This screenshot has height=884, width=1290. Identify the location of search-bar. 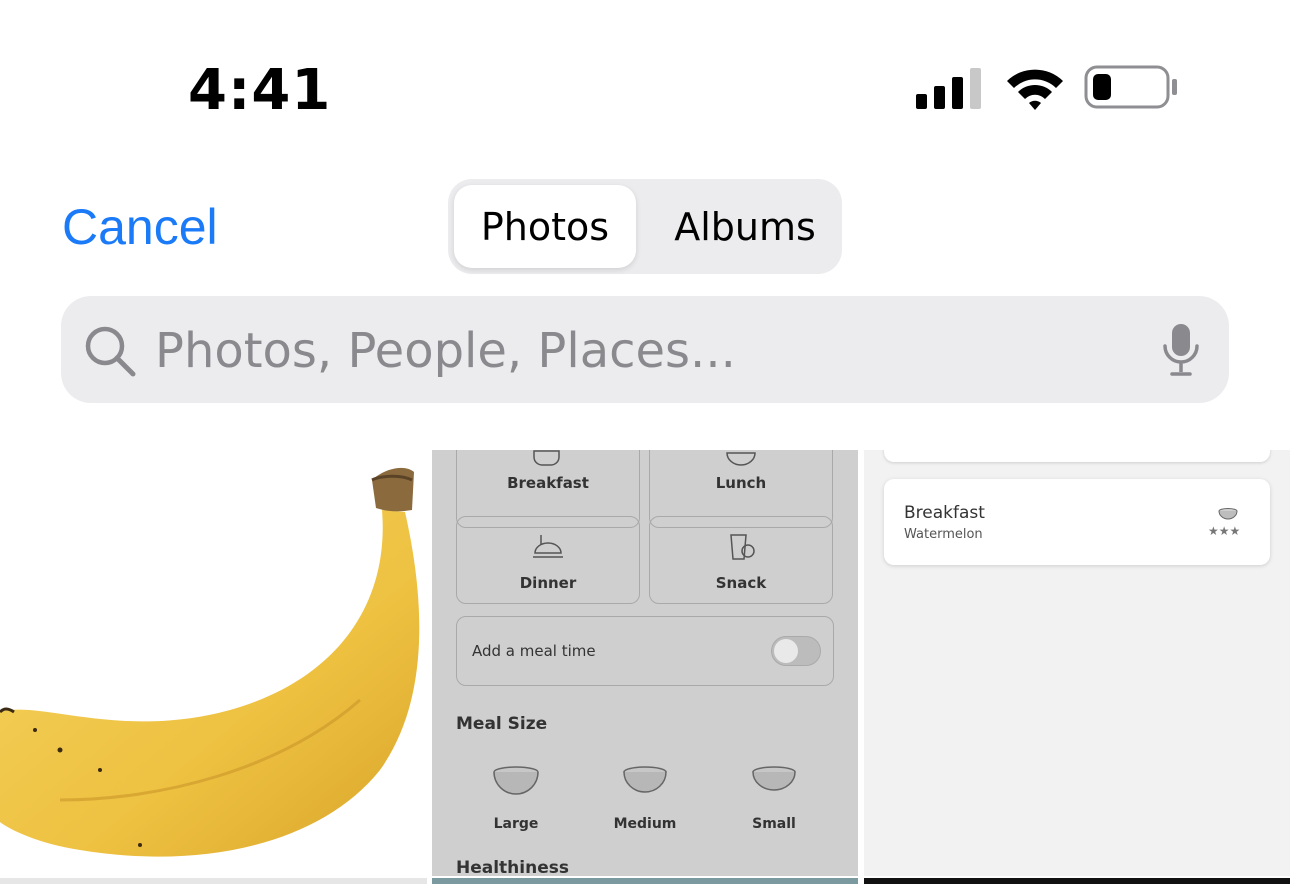
(645, 349).